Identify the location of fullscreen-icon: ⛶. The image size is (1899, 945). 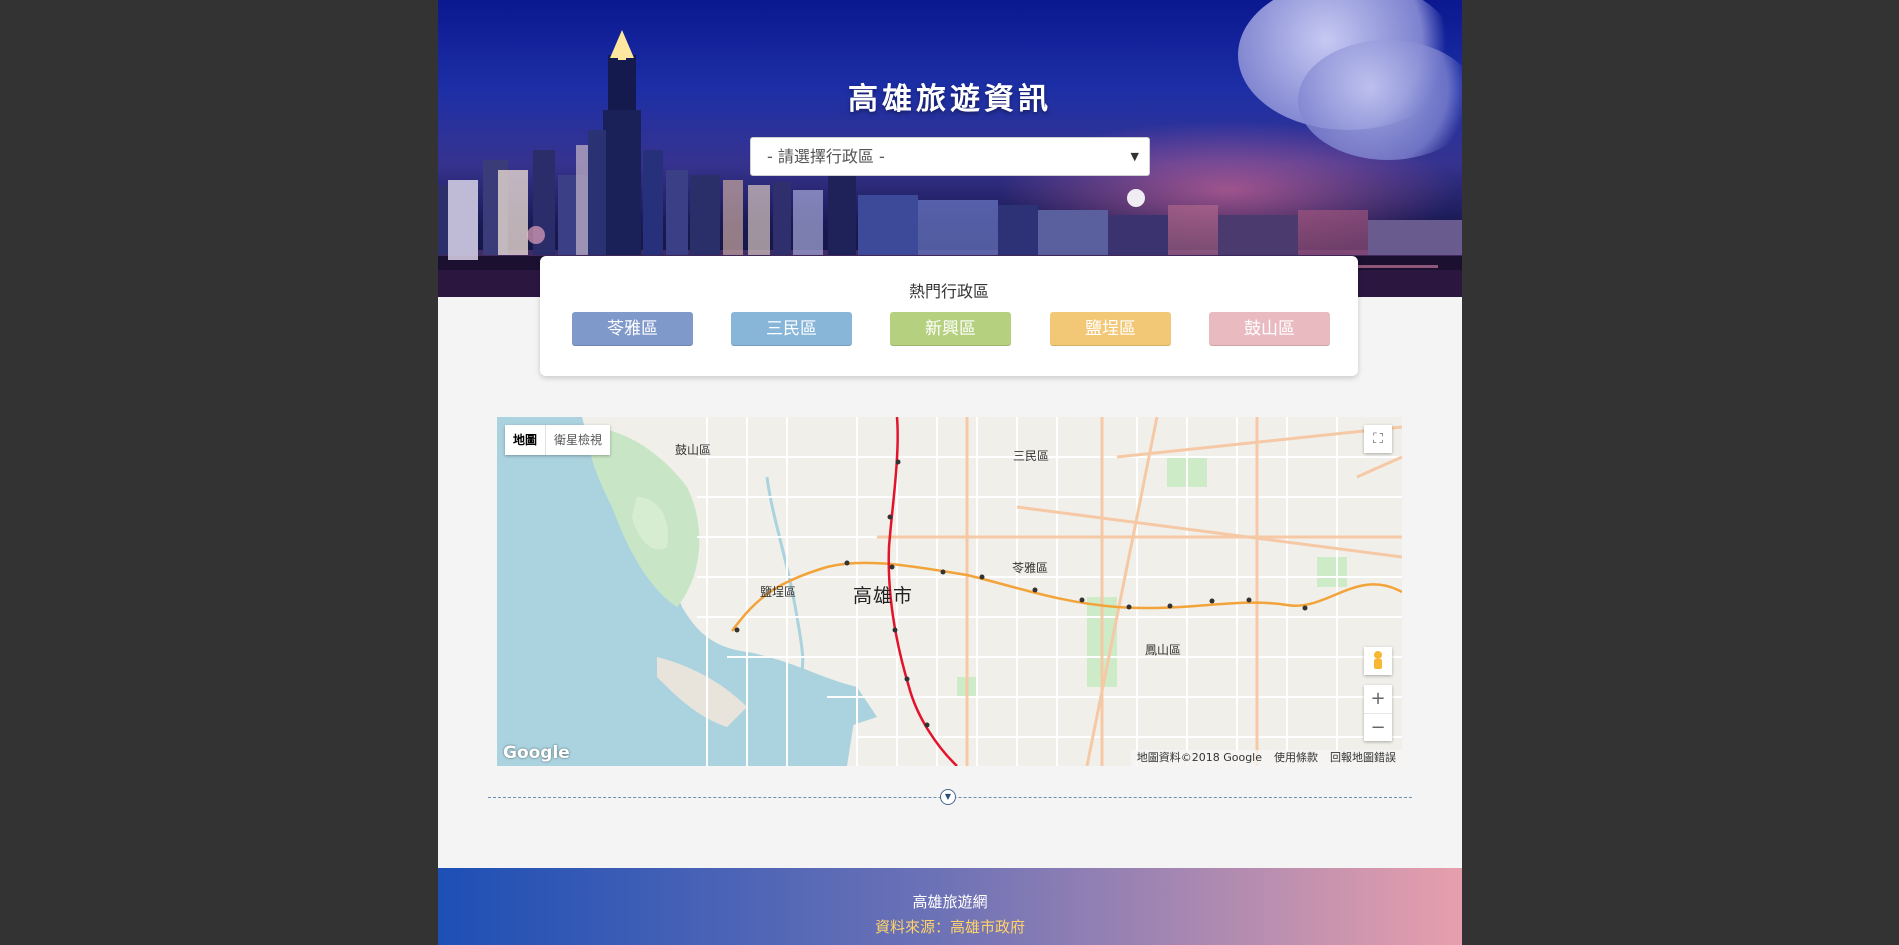
(1378, 439).